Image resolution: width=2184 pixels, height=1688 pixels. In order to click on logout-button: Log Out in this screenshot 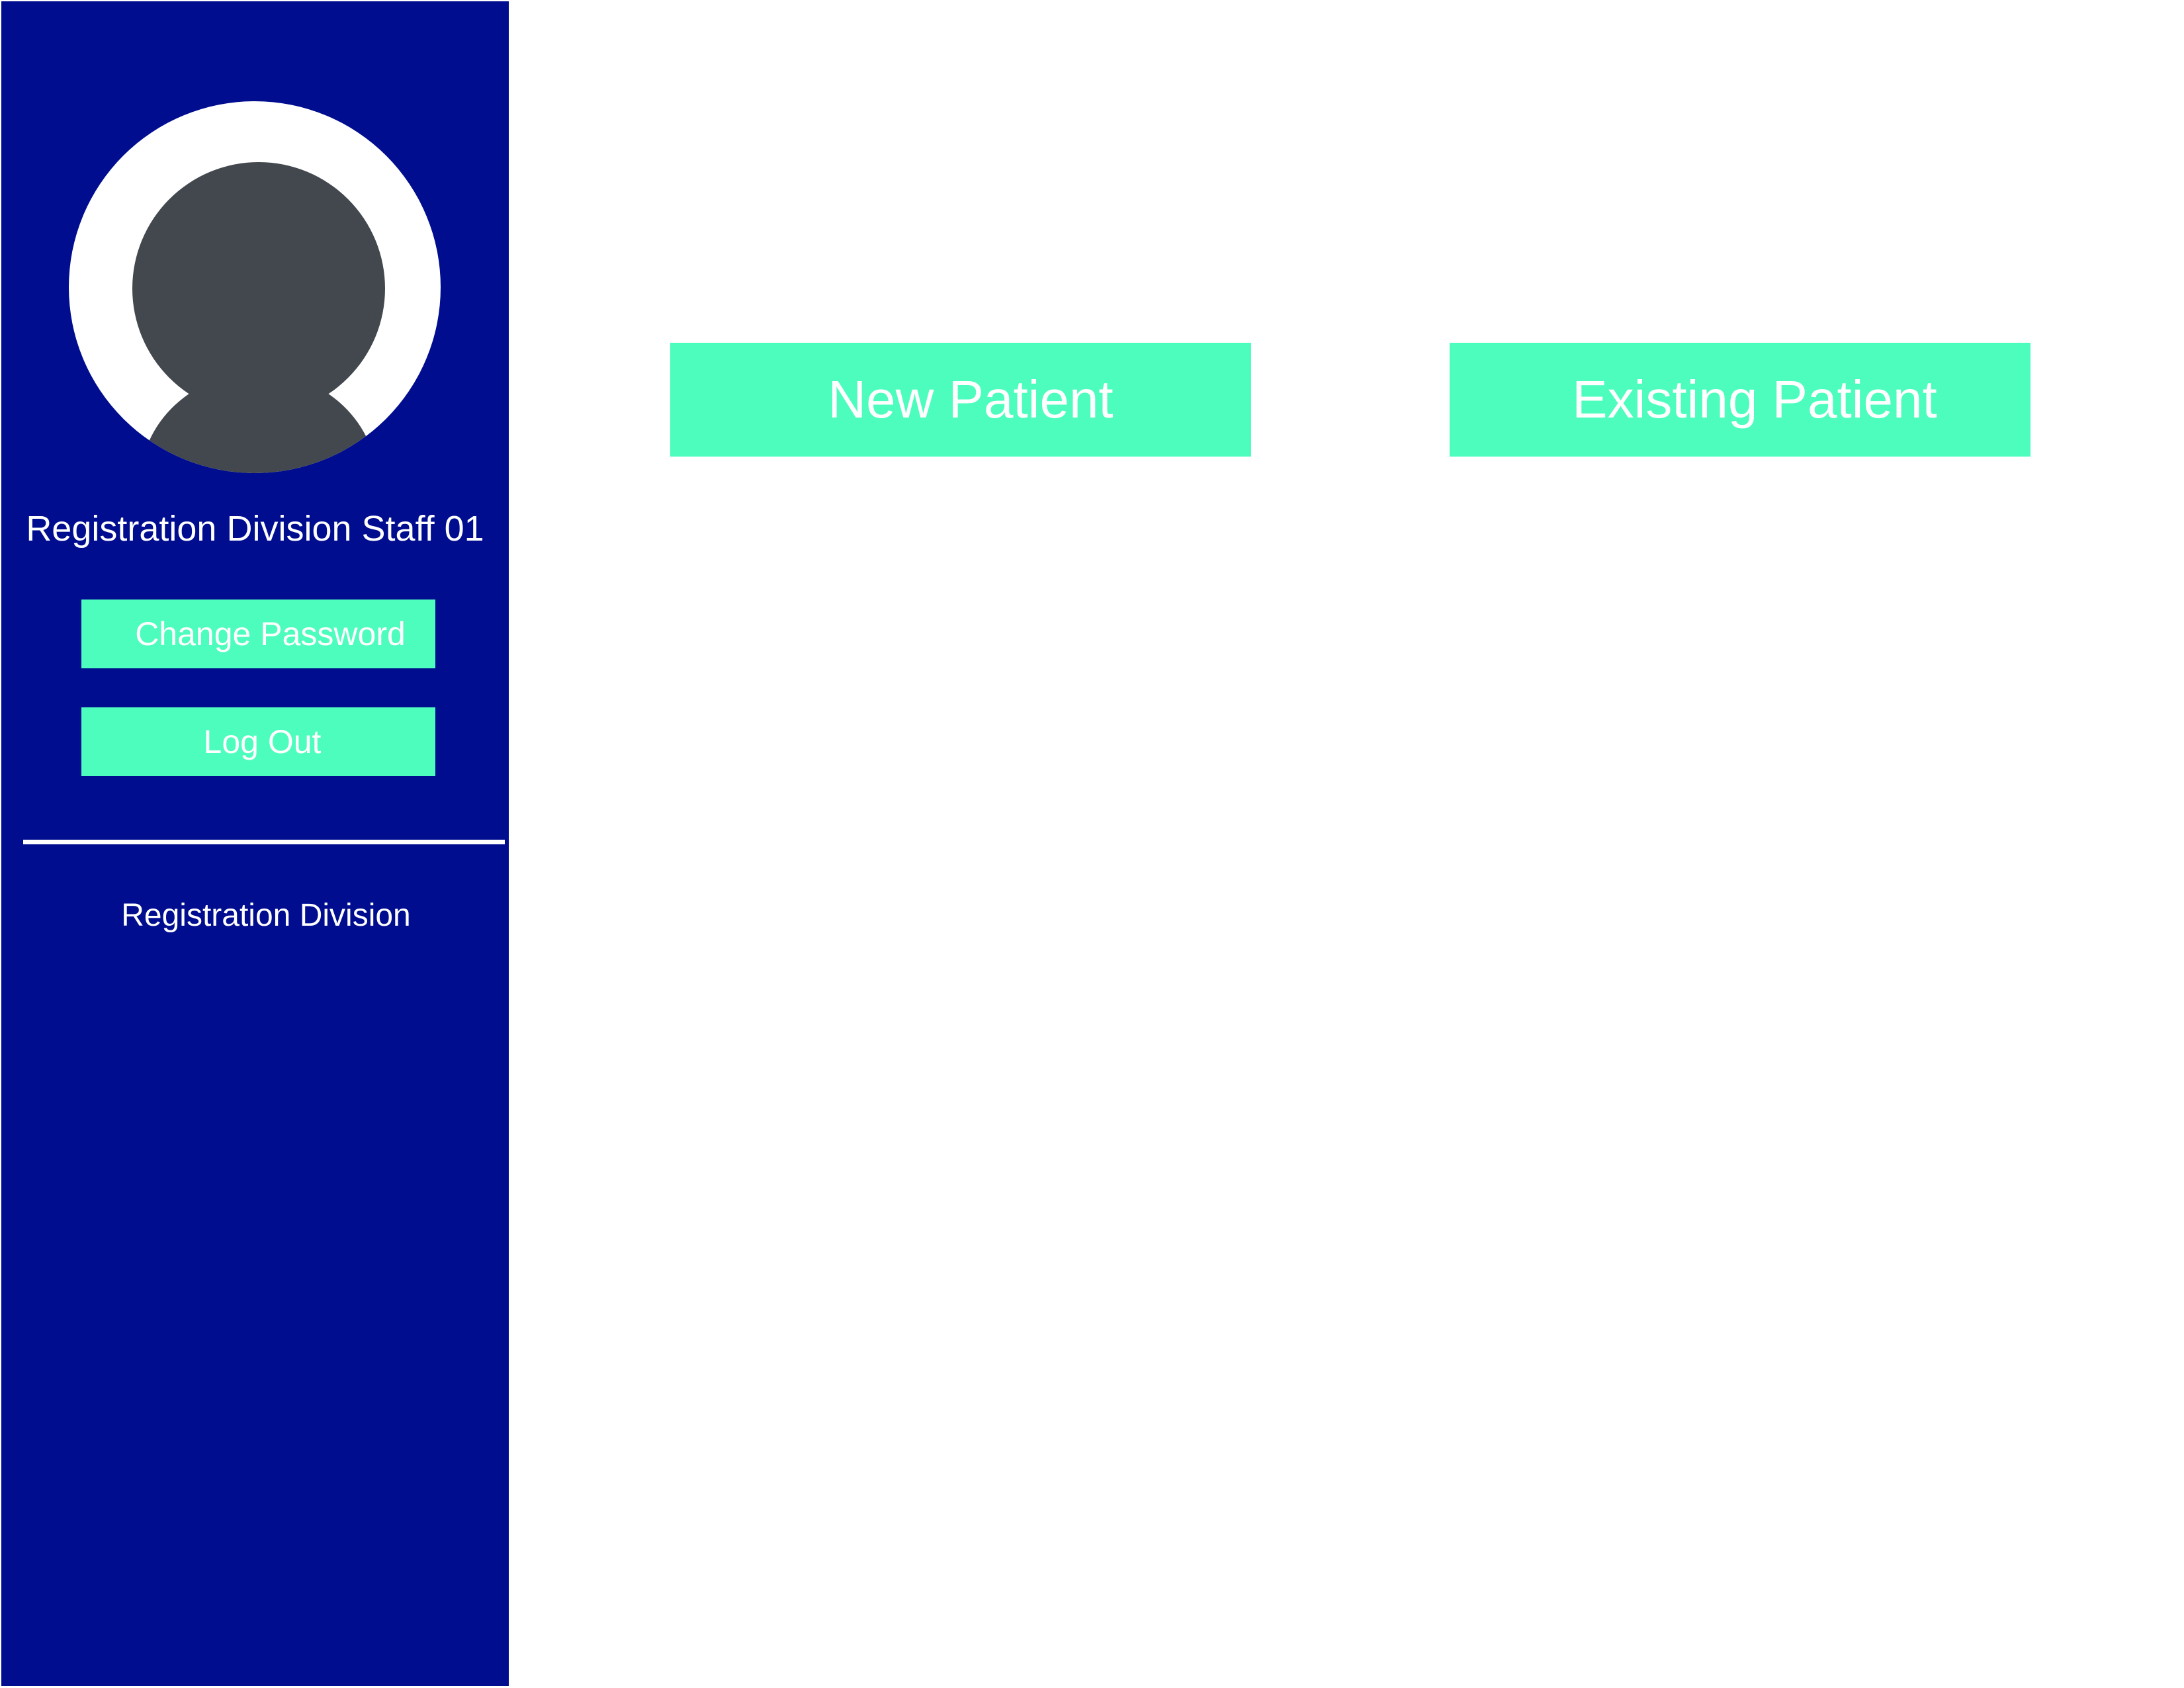, I will do `click(258, 741)`.